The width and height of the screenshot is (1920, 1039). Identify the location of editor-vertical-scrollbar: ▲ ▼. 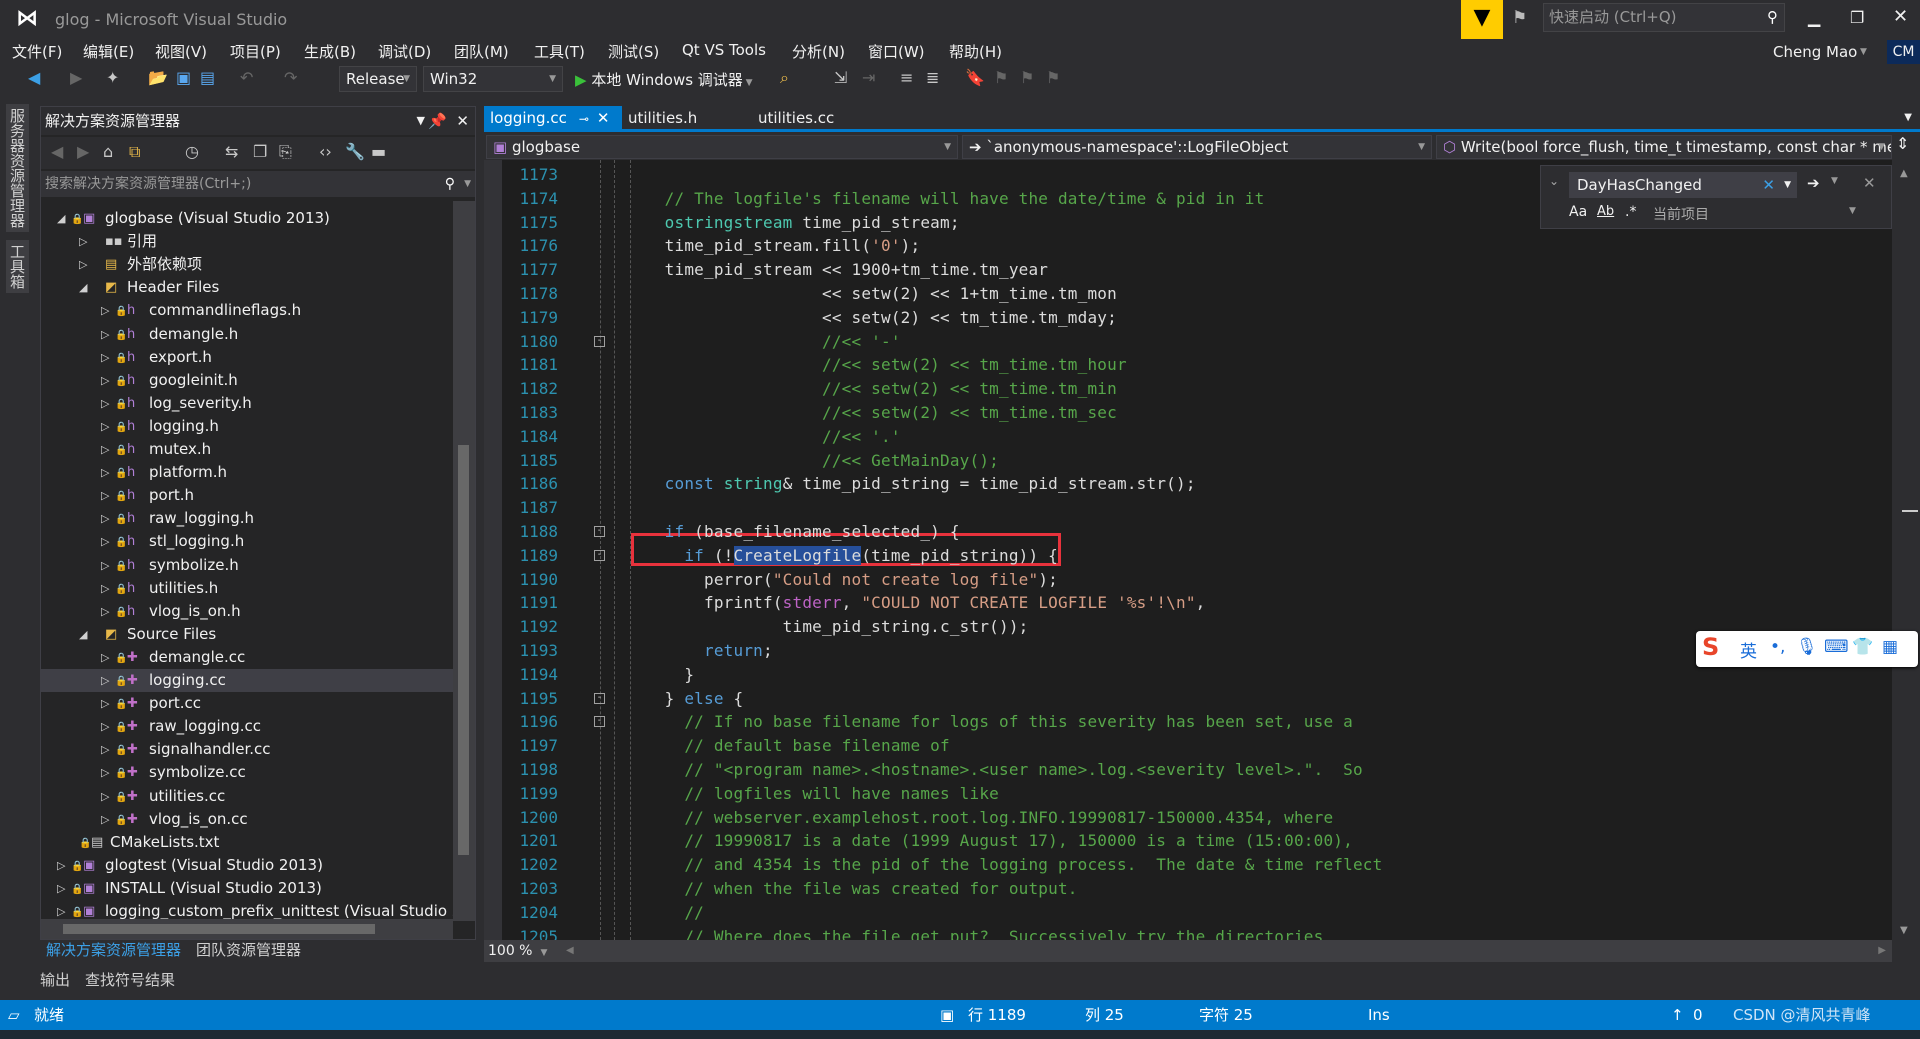
(1906, 550).